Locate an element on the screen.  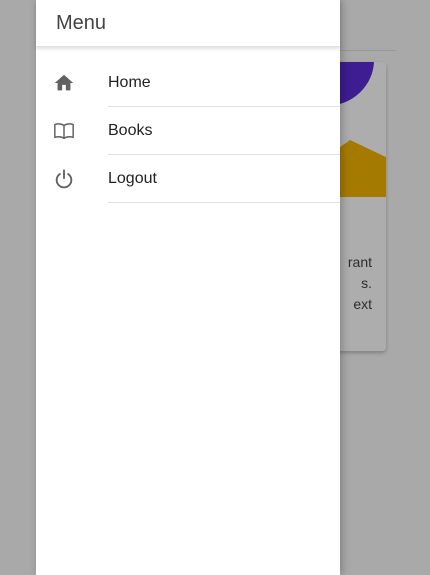
drawer-item-label: Logout is located at coordinates (132, 178).